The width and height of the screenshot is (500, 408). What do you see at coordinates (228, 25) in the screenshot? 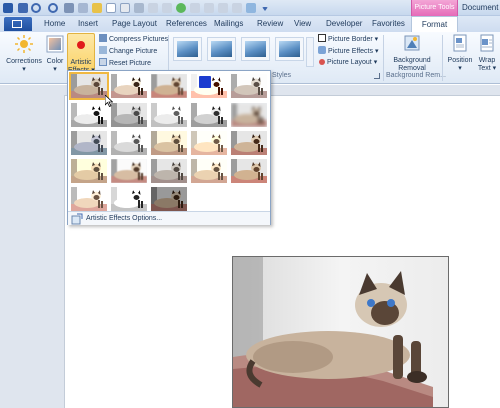
I see `tab-mailings: Mailings` at bounding box center [228, 25].